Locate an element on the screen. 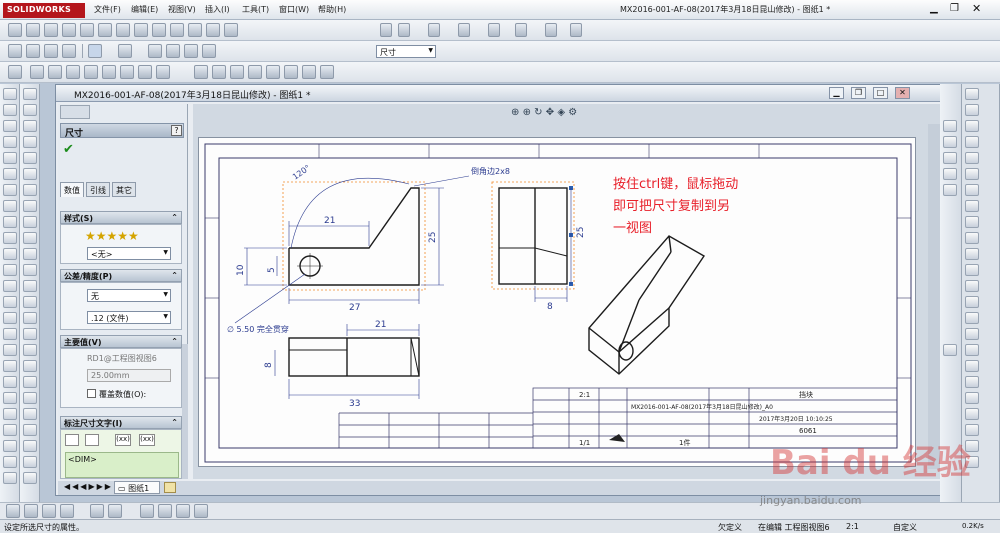 The height and width of the screenshot is (533, 1000). redo-icon is located at coordinates (521, 30).